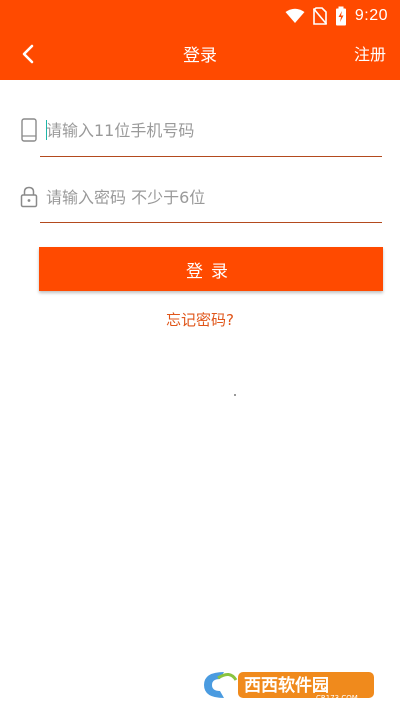  What do you see at coordinates (200, 319) in the screenshot?
I see `forgot-password-link: 忘记密码?` at bounding box center [200, 319].